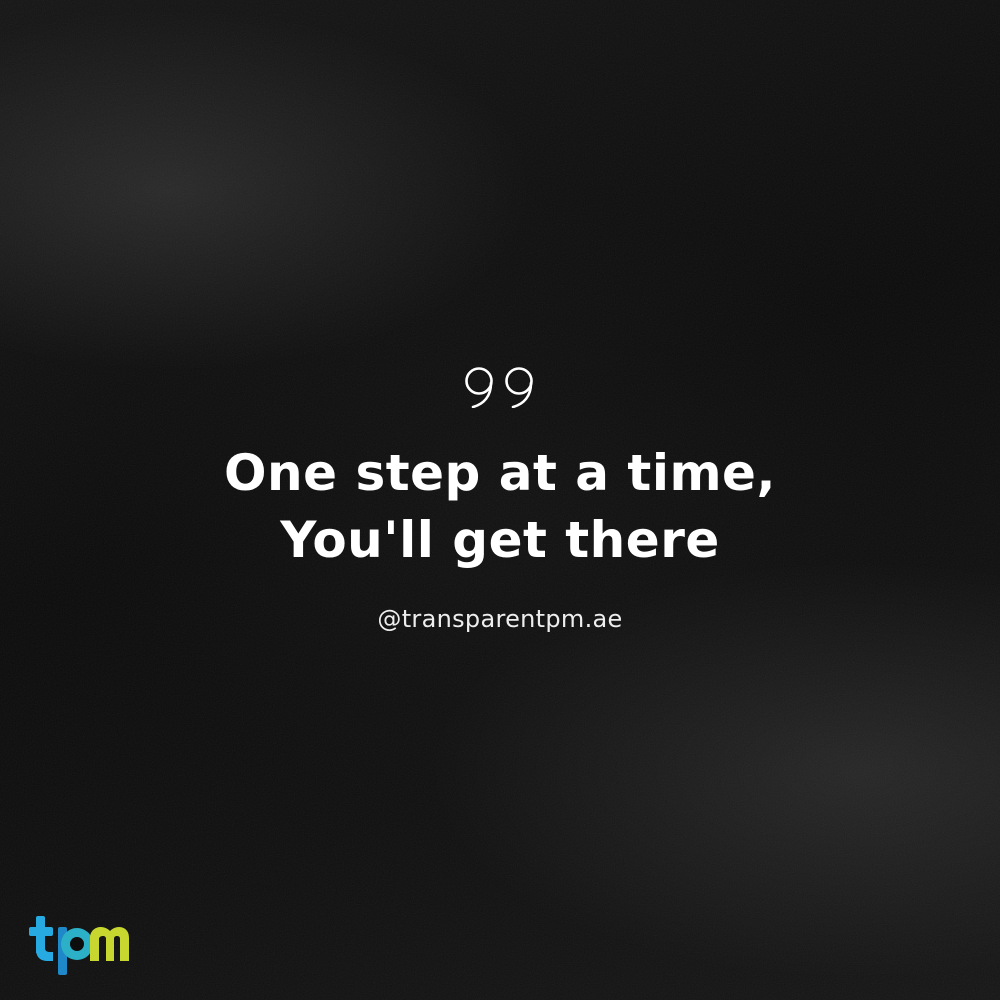 This screenshot has height=1000, width=1000. Describe the element at coordinates (500, 473) in the screenshot. I see `quote-line-1: One step at a time,` at that location.